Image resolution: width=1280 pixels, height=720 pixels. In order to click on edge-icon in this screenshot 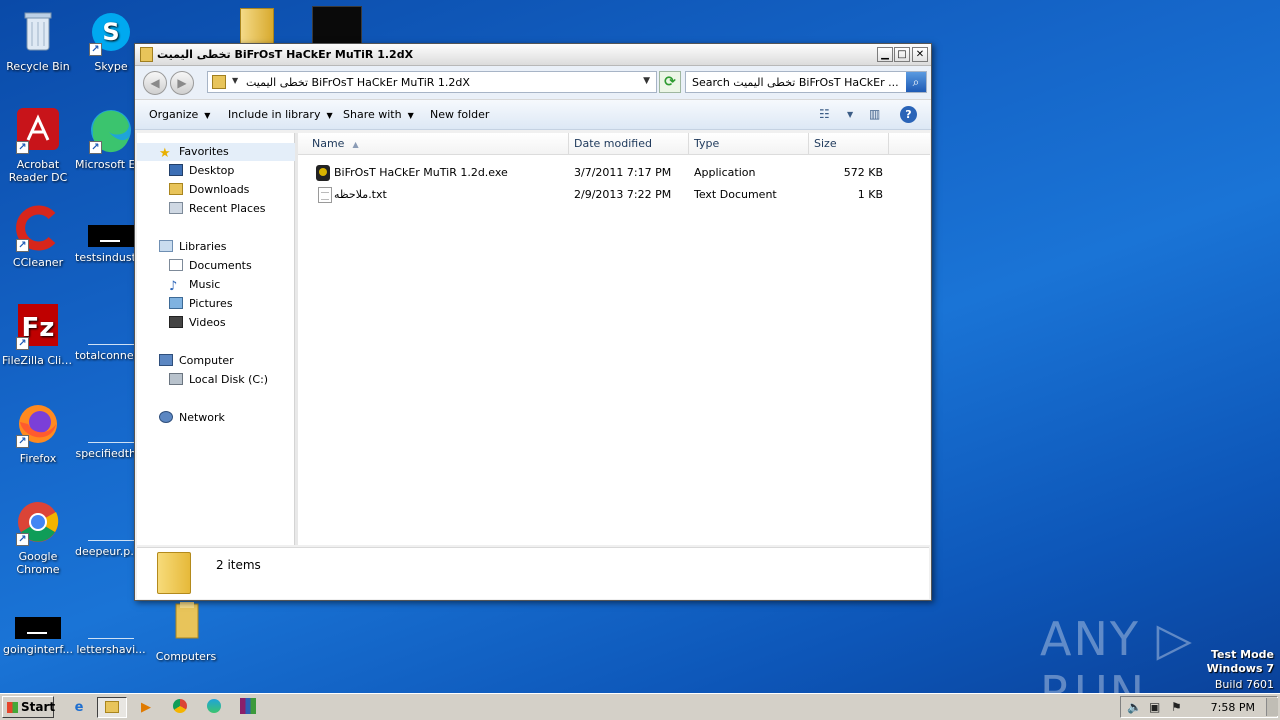, I will do `click(214, 706)`.